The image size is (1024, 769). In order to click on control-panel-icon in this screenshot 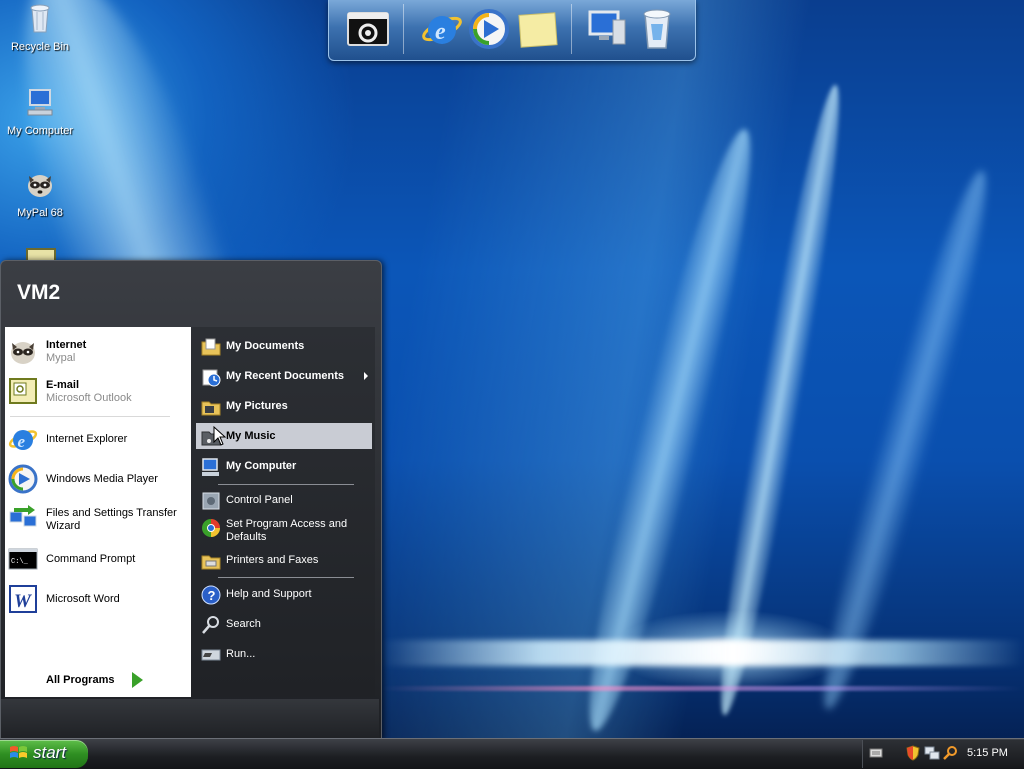, I will do `click(211, 501)`.